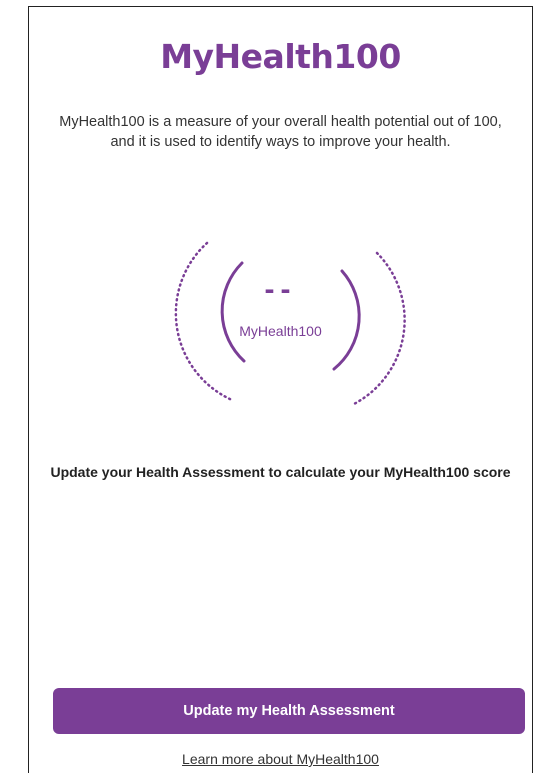  Describe the element at coordinates (280, 289) in the screenshot. I see `score-value: --` at that location.